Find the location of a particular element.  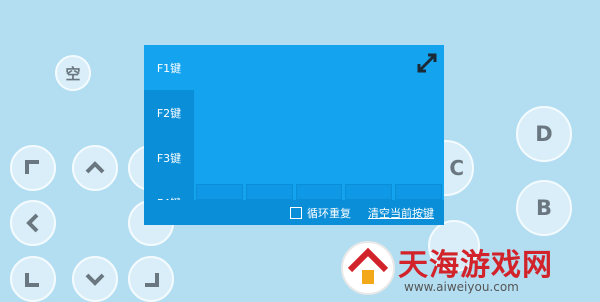

expand-icon is located at coordinates (427, 63).